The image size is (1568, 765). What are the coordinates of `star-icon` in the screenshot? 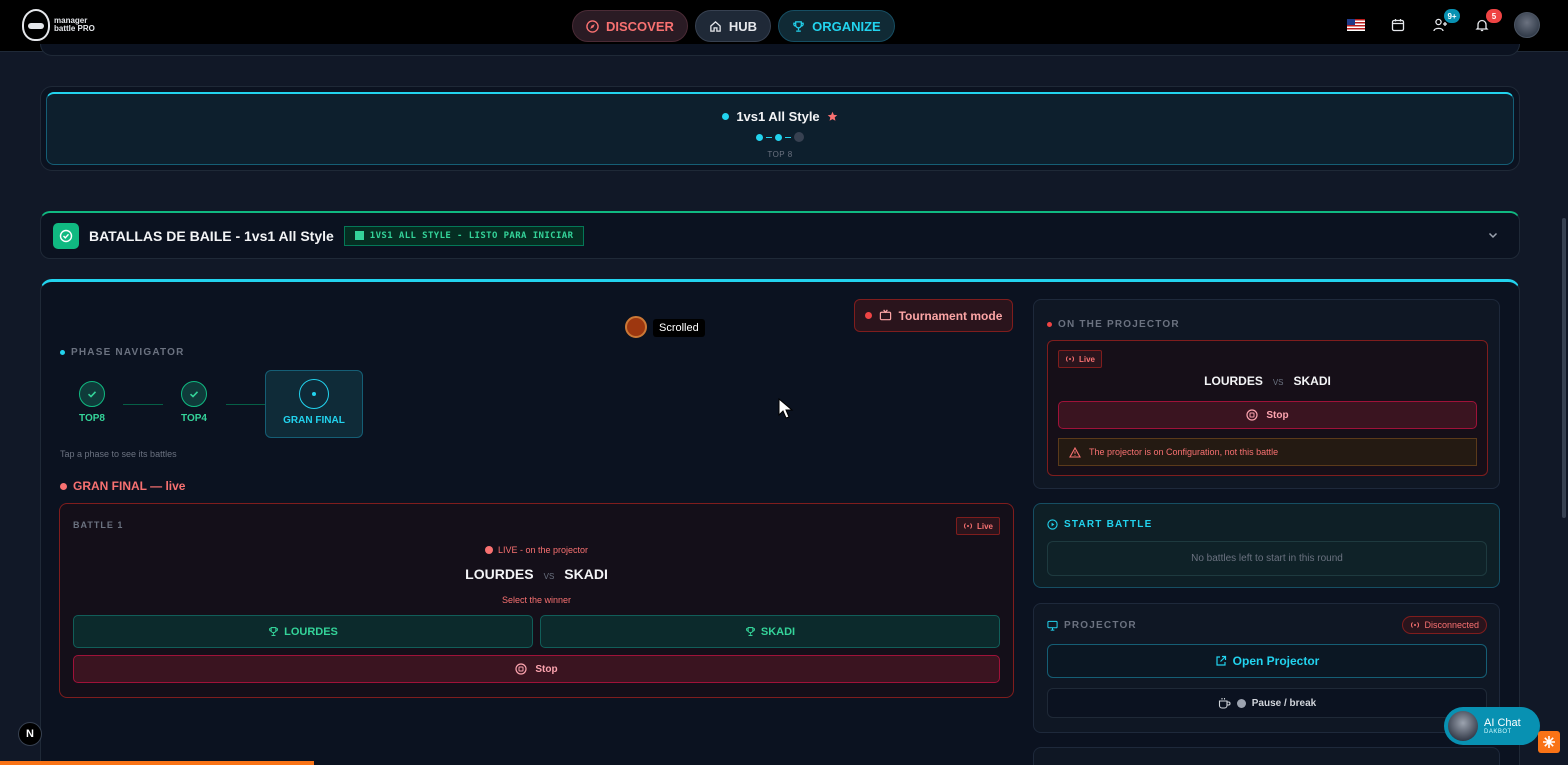 It's located at (832, 116).